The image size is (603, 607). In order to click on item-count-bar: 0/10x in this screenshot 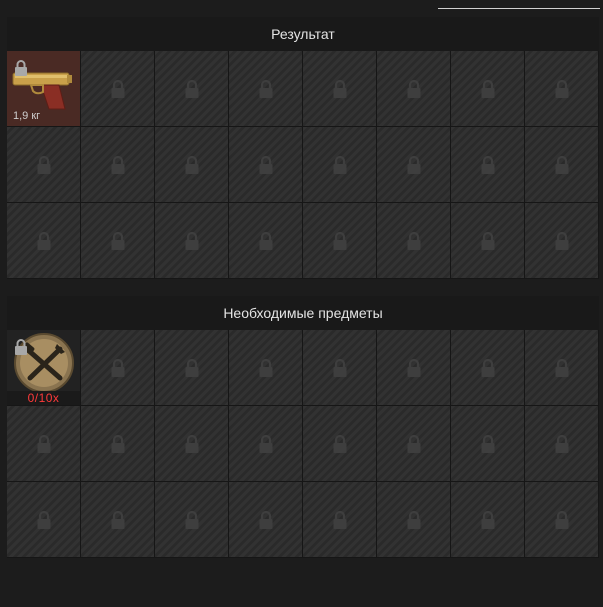, I will do `click(43, 398)`.